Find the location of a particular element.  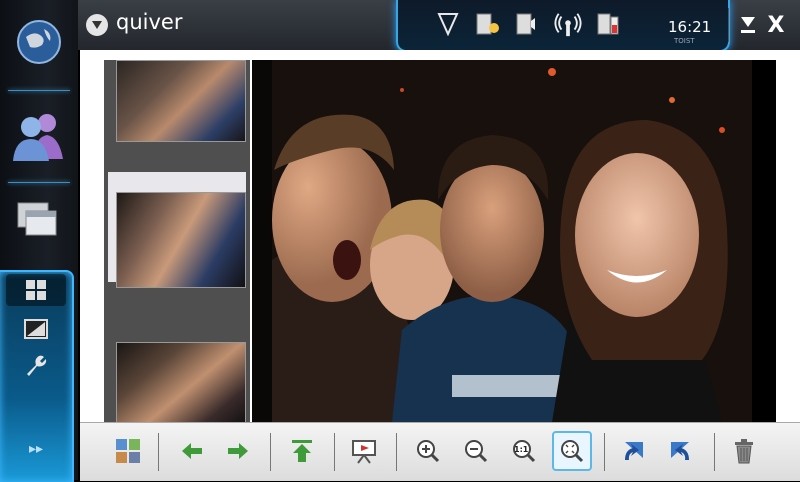

chevron-down-icon is located at coordinates (97, 25).